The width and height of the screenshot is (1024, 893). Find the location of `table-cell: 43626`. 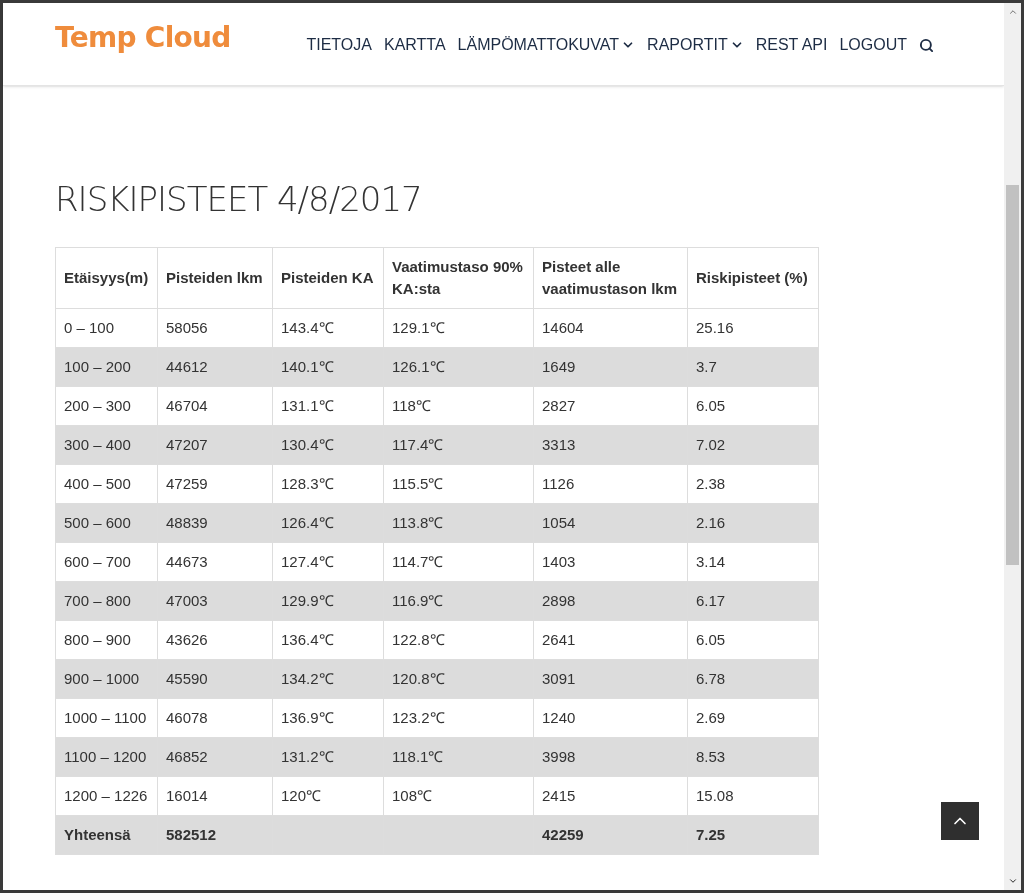

table-cell: 43626 is located at coordinates (215, 640).